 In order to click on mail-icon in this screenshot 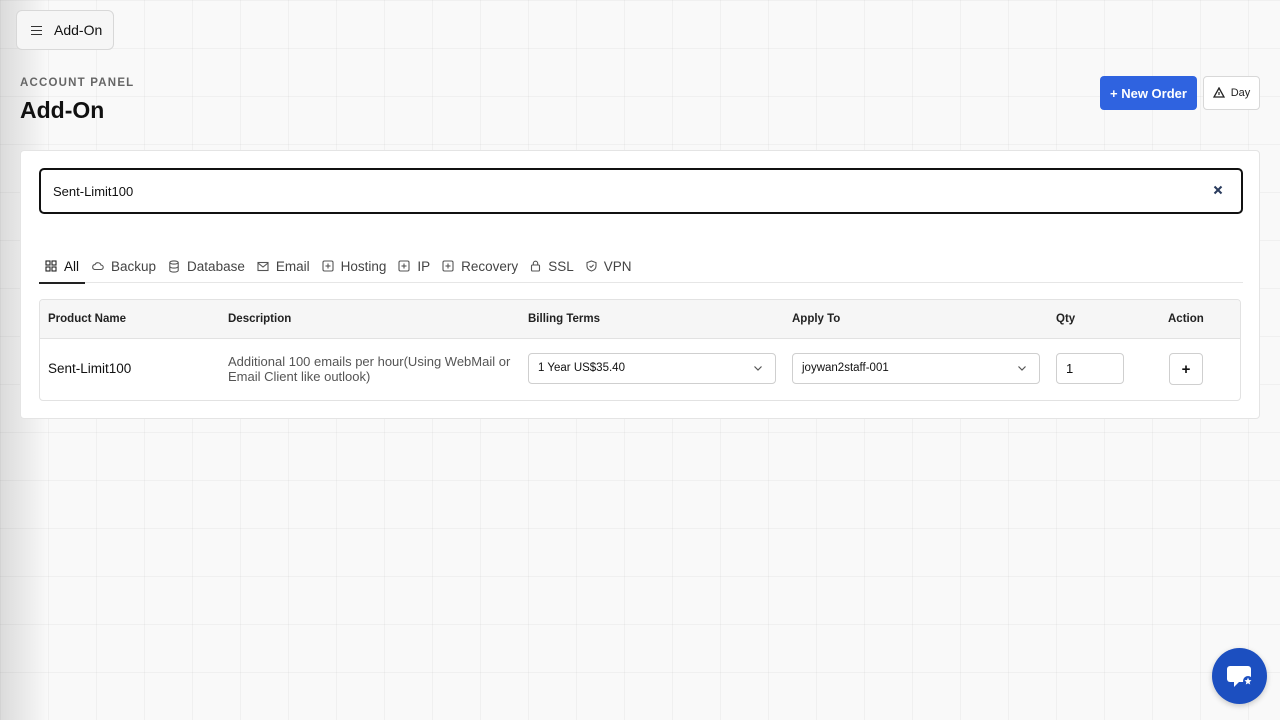, I will do `click(263, 266)`.